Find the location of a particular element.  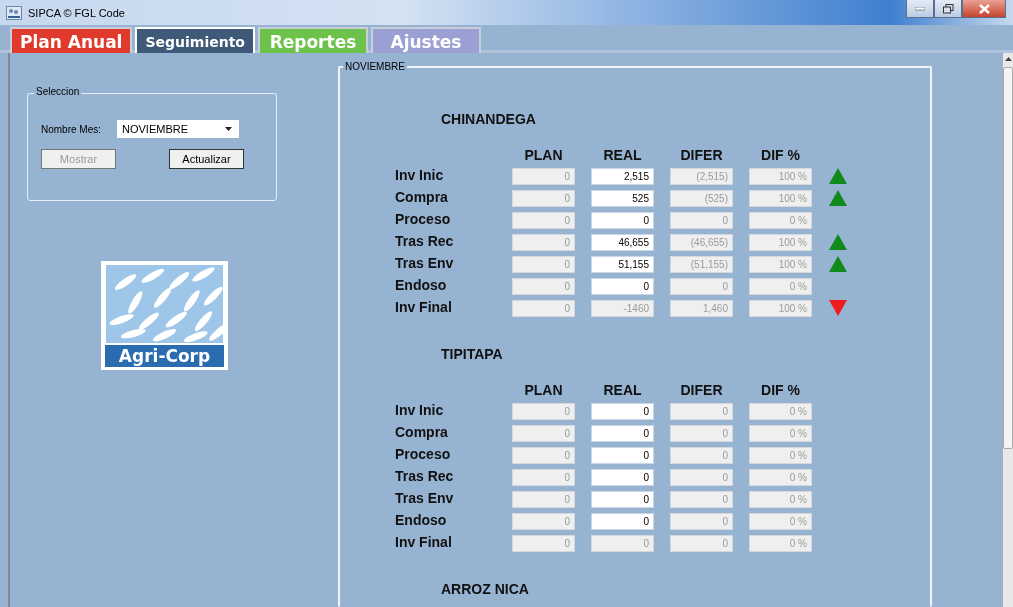

difference-field: 1,460 is located at coordinates (701, 308).